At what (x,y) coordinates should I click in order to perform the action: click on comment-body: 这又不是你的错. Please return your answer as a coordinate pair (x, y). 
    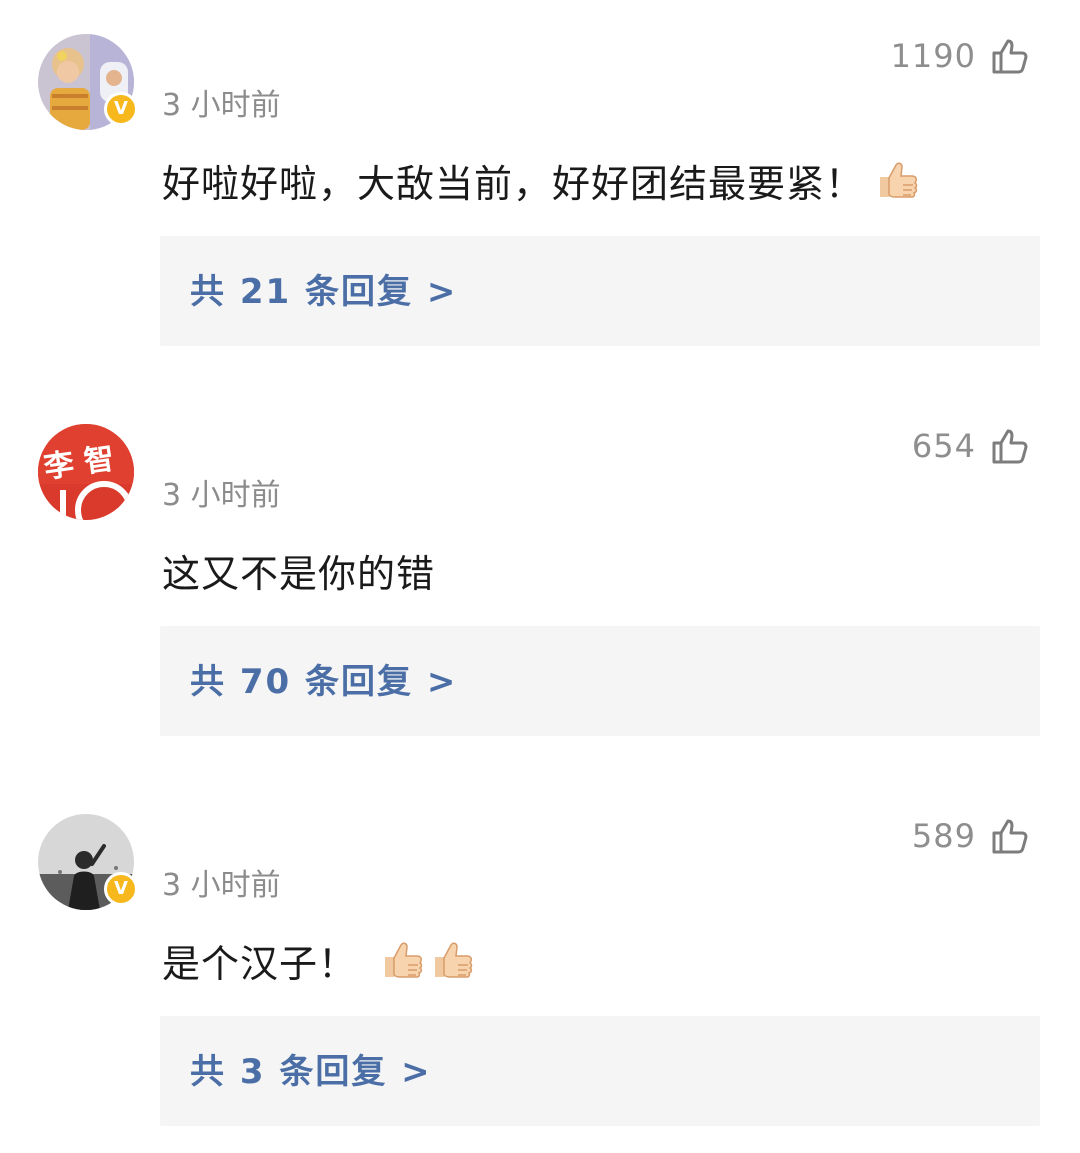
    Looking at the image, I should click on (298, 570).